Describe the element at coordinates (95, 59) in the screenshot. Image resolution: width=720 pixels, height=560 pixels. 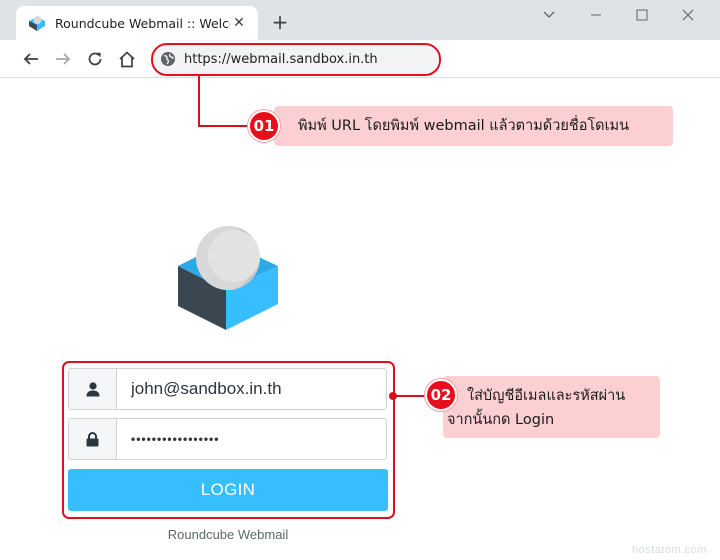
I see `reload-icon` at that location.